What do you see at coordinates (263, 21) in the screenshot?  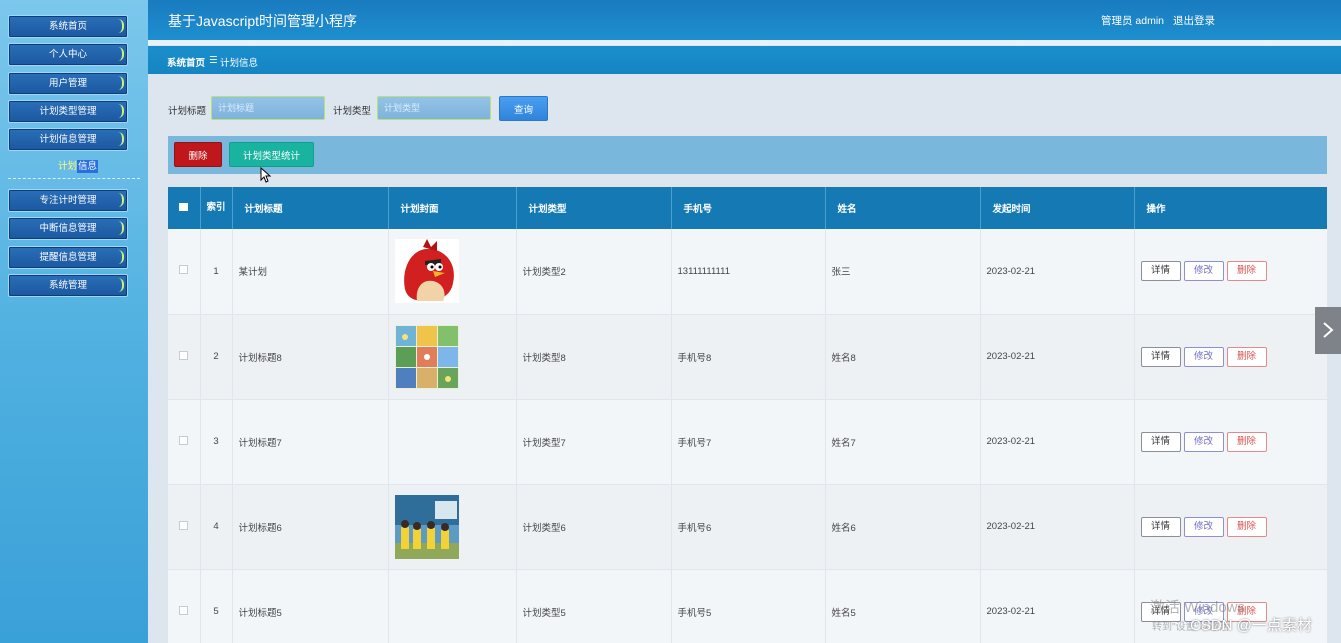 I see `app-title: 基于Javascript时间管理小程序` at bounding box center [263, 21].